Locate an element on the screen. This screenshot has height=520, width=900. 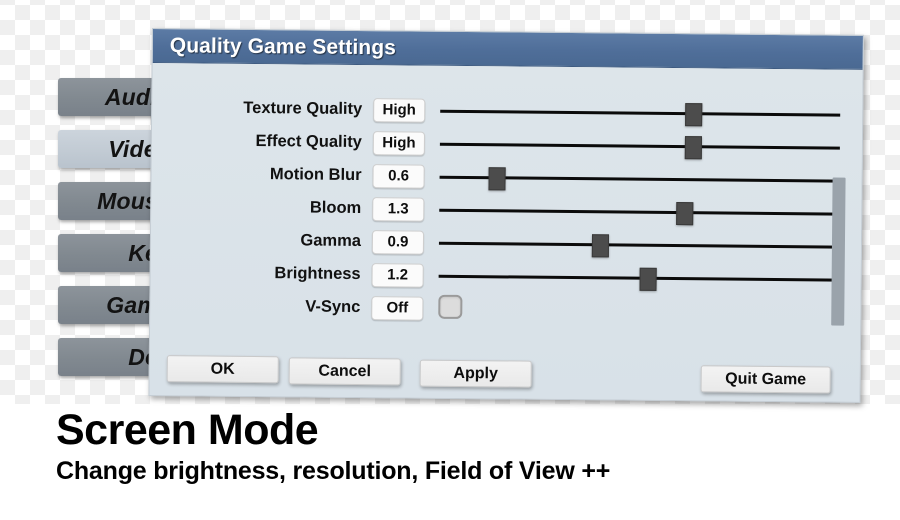
setting-label: Texture Quality is located at coordinates (303, 108).